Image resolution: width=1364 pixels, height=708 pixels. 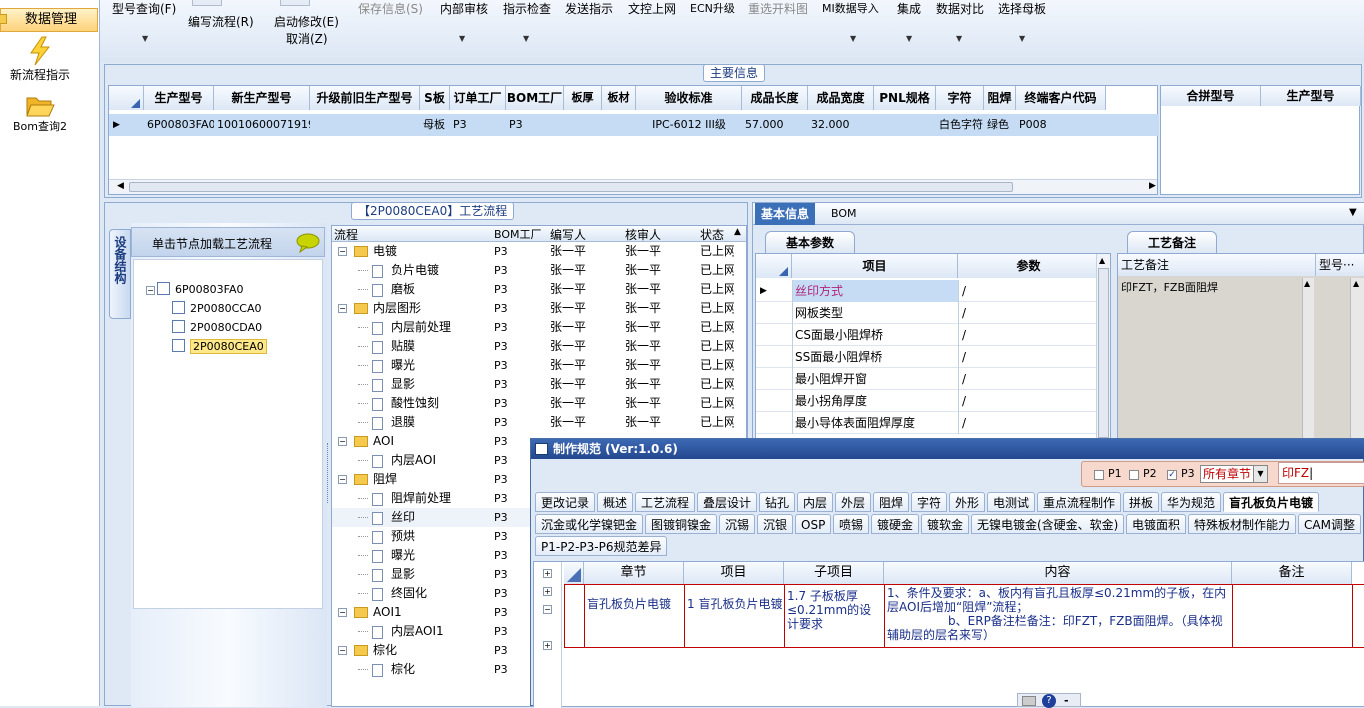 What do you see at coordinates (960, 8) in the screenshot?
I see `data-compare-button: 数据对比` at bounding box center [960, 8].